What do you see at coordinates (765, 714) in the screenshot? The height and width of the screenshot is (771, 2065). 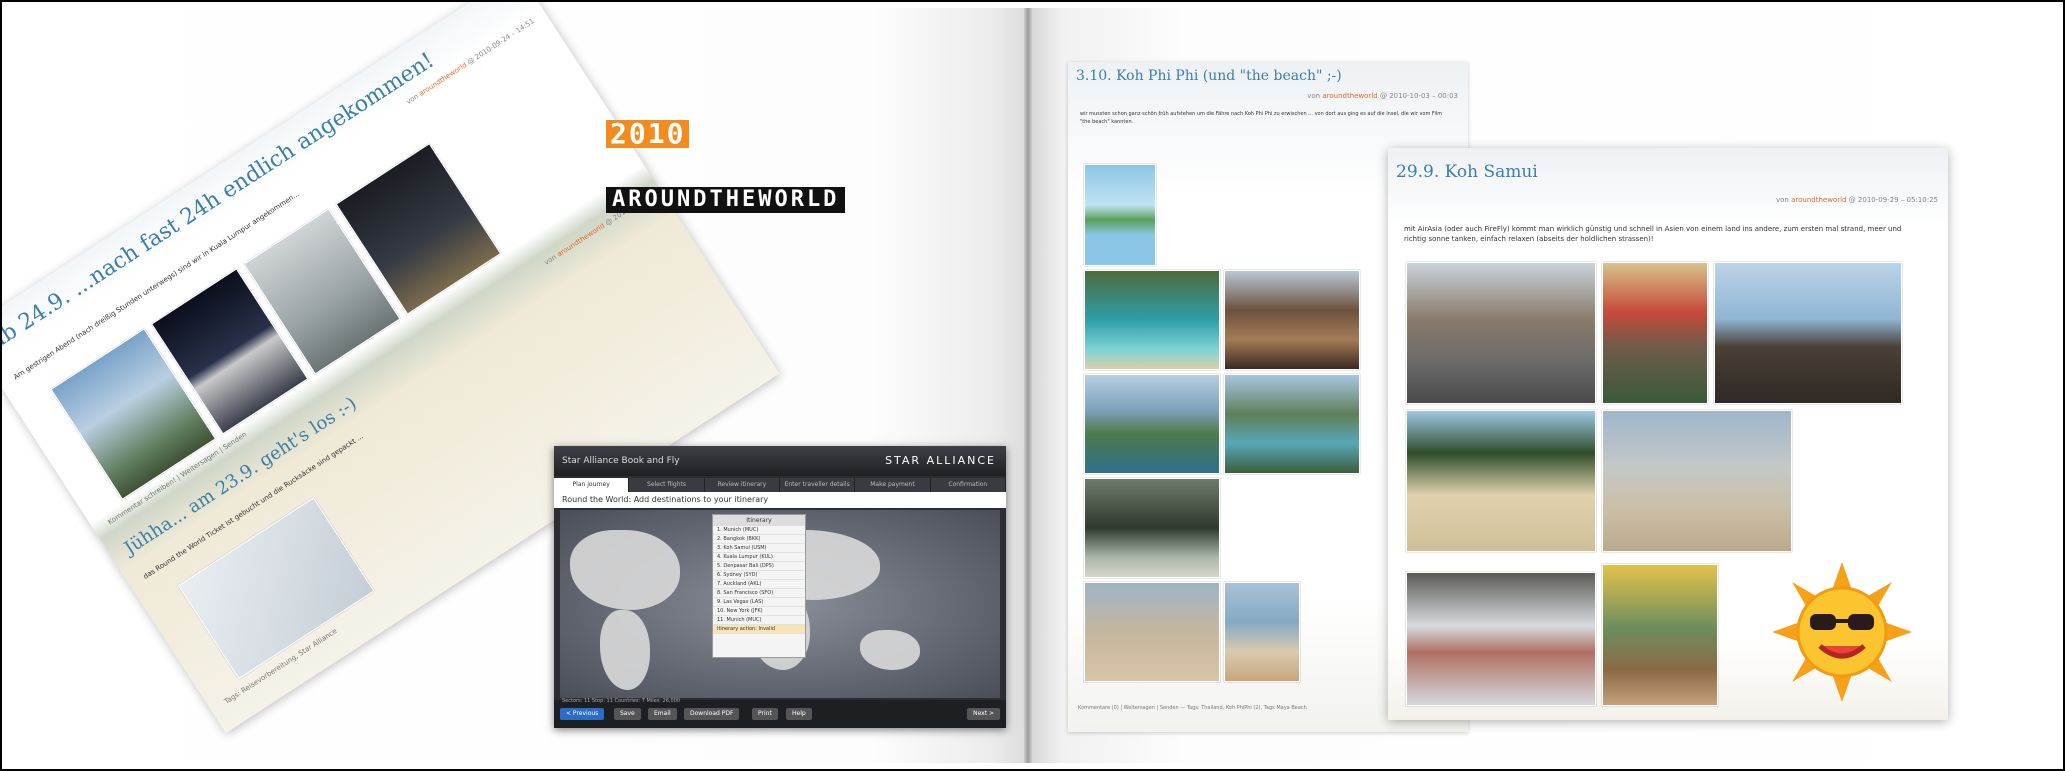 I see `print-button: Print` at bounding box center [765, 714].